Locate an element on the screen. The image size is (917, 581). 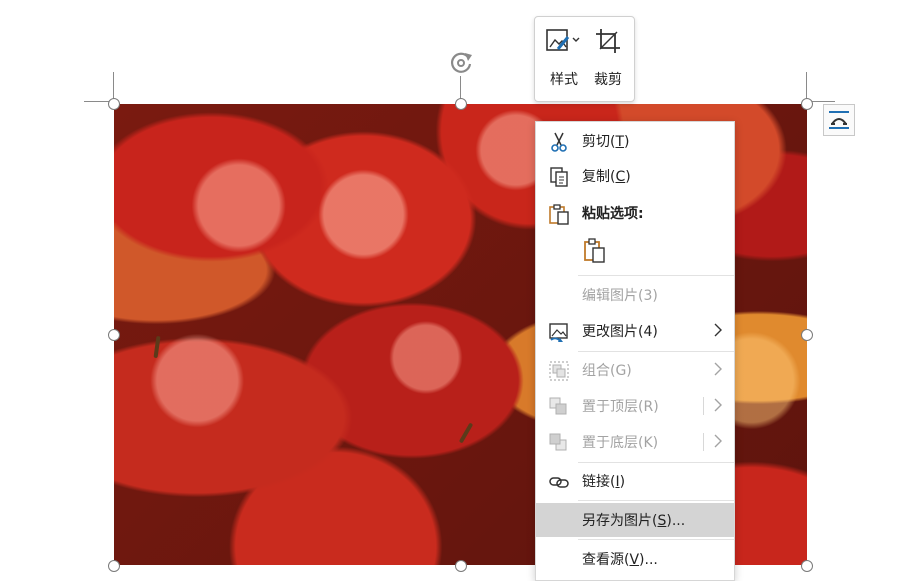
menu-item-group: 组合(G) is located at coordinates (635, 370).